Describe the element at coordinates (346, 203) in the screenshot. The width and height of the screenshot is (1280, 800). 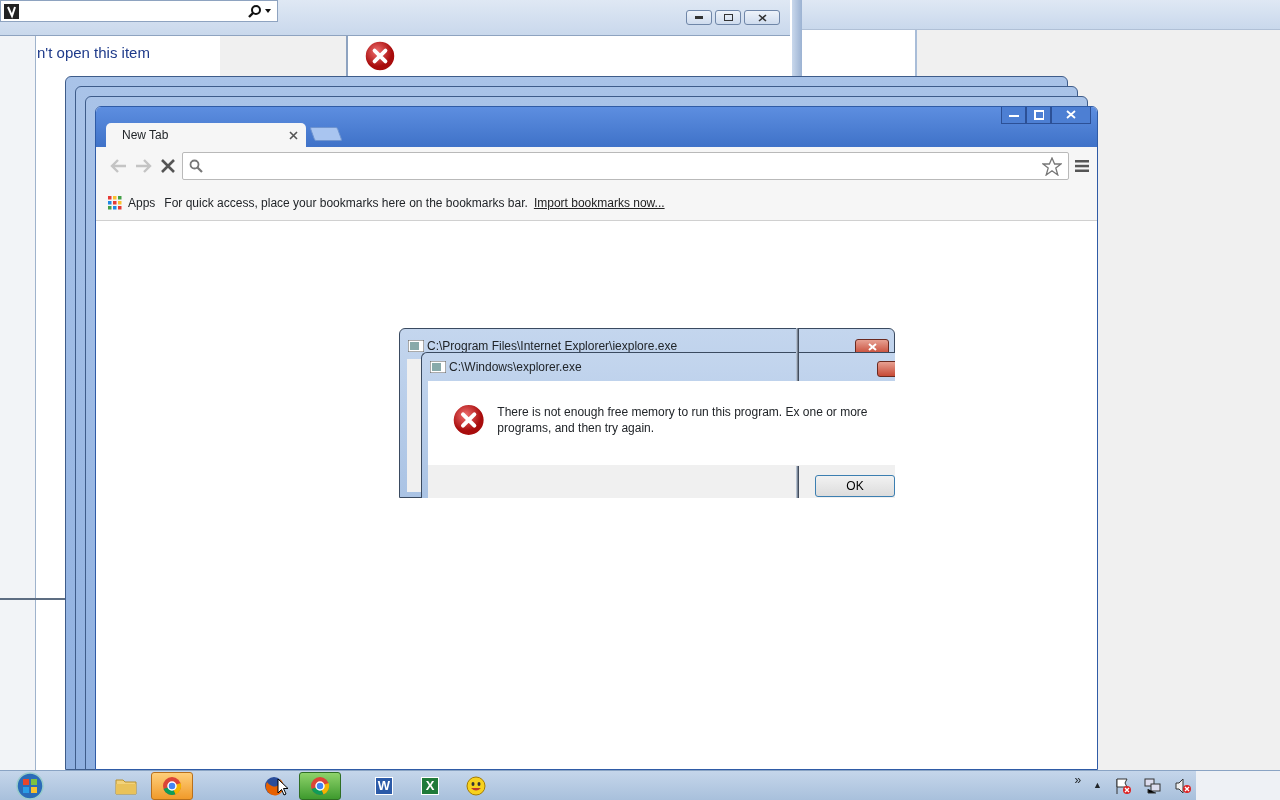
I see `bookmarks-hint: For quick access, place your bookmarks here on the bookmarks bar.` at that location.